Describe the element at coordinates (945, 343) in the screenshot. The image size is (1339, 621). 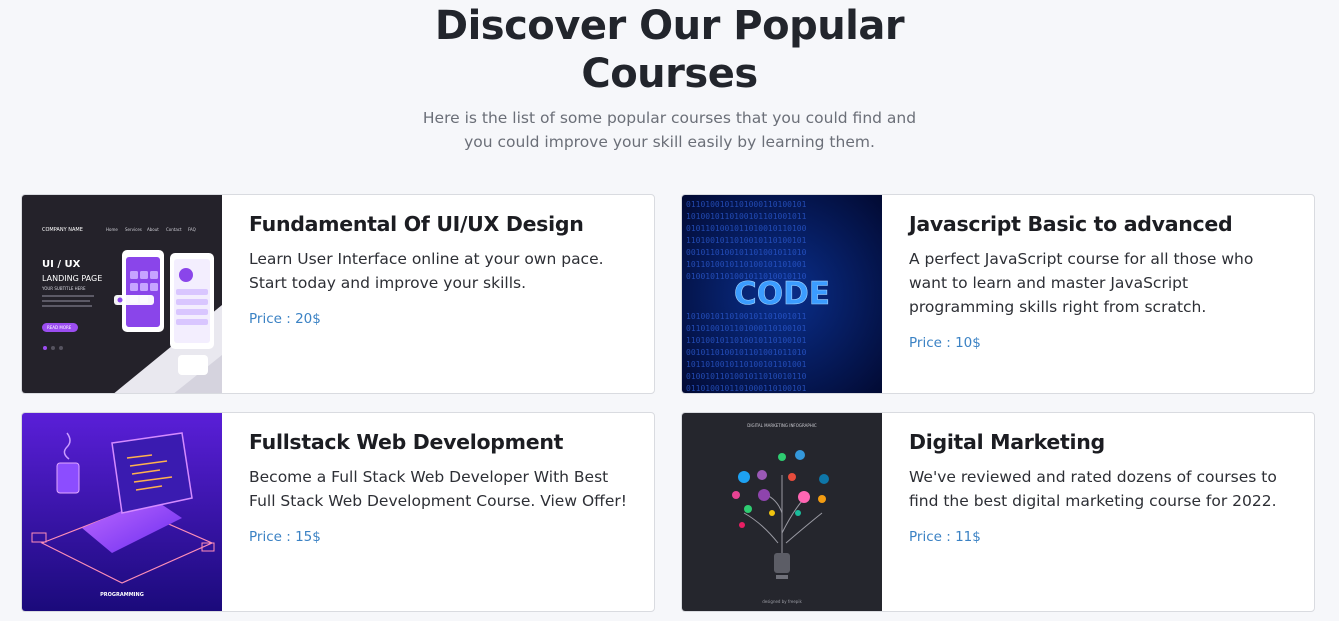
I see `course-price: Price : 10$` at that location.